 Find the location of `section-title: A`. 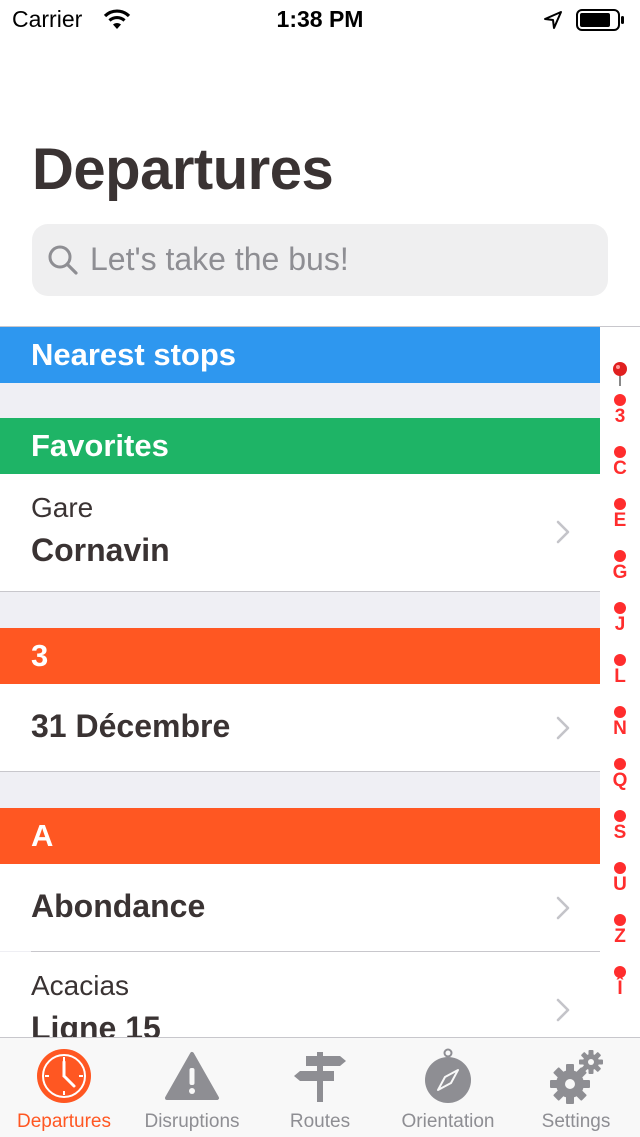

section-title: A is located at coordinates (42, 835).